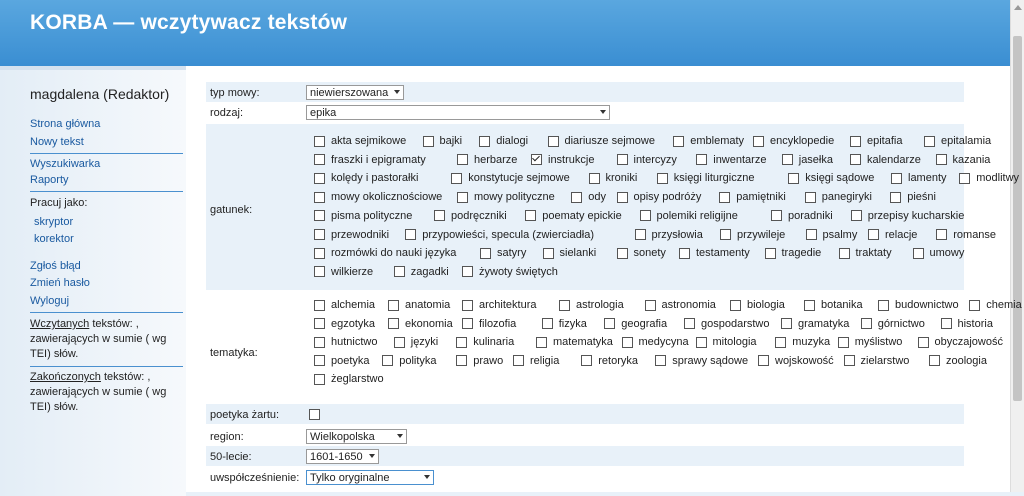  Describe the element at coordinates (378, 197) in the screenshot. I see `gatunek-option: mowy okolicznościowe` at that location.